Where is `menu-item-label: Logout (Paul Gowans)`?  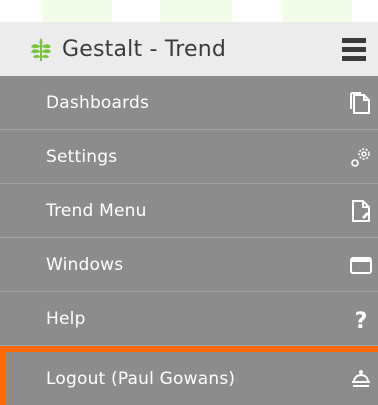 menu-item-label: Logout (Paul Gowans) is located at coordinates (141, 378).